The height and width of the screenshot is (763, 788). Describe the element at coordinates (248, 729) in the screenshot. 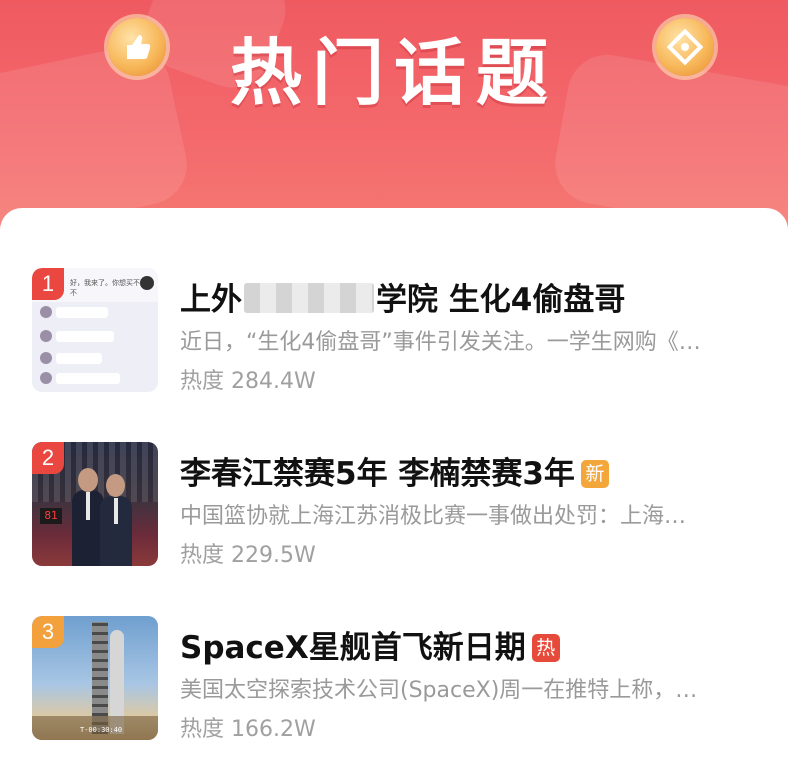

I see `heat-count: 热度 166.2W` at that location.